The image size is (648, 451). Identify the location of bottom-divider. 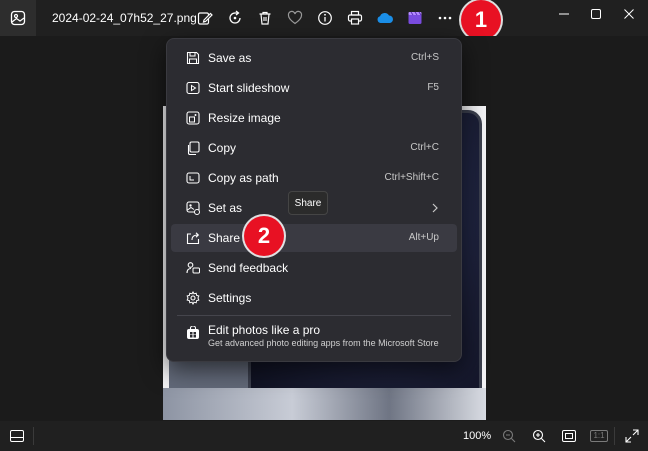
(33, 436).